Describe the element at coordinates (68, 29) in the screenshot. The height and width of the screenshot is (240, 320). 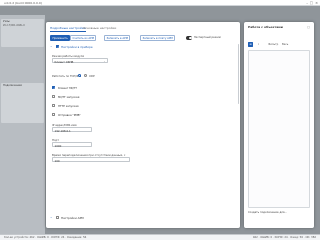
I see `tab-detailed-settings: Подробные настройки` at that location.